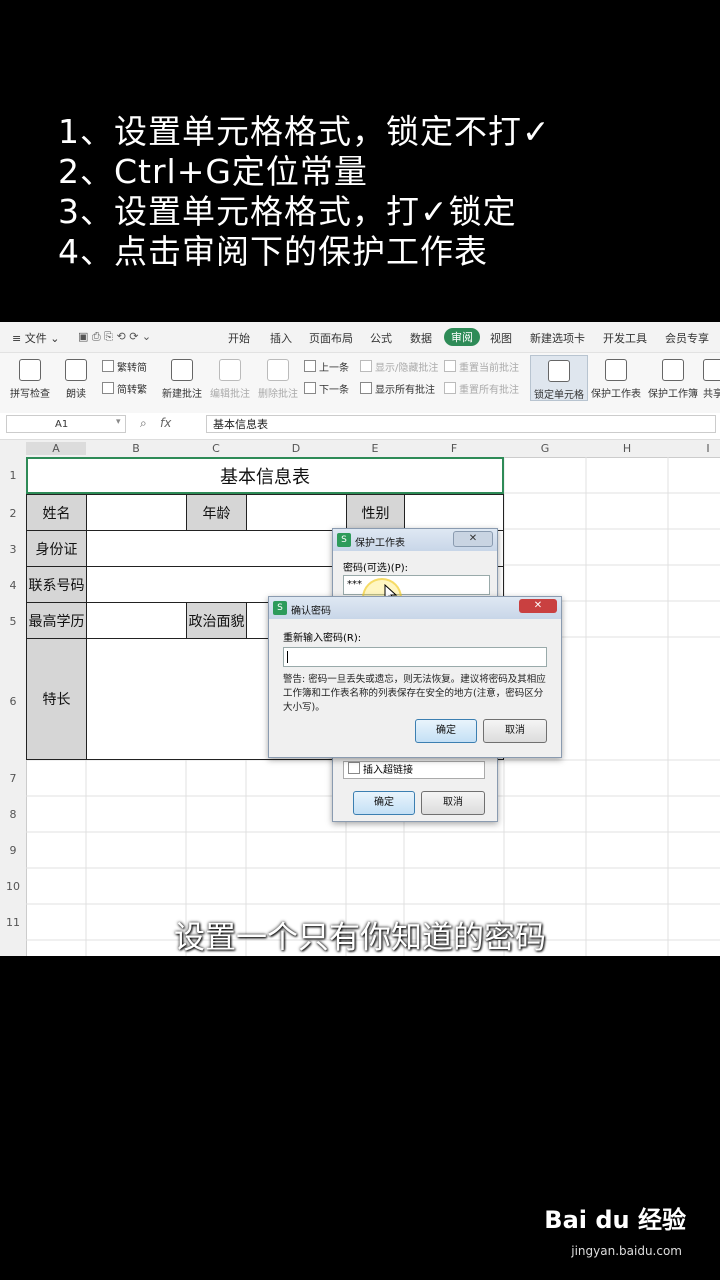  Describe the element at coordinates (13, 475) in the screenshot. I see `row-header-1: 1` at that location.